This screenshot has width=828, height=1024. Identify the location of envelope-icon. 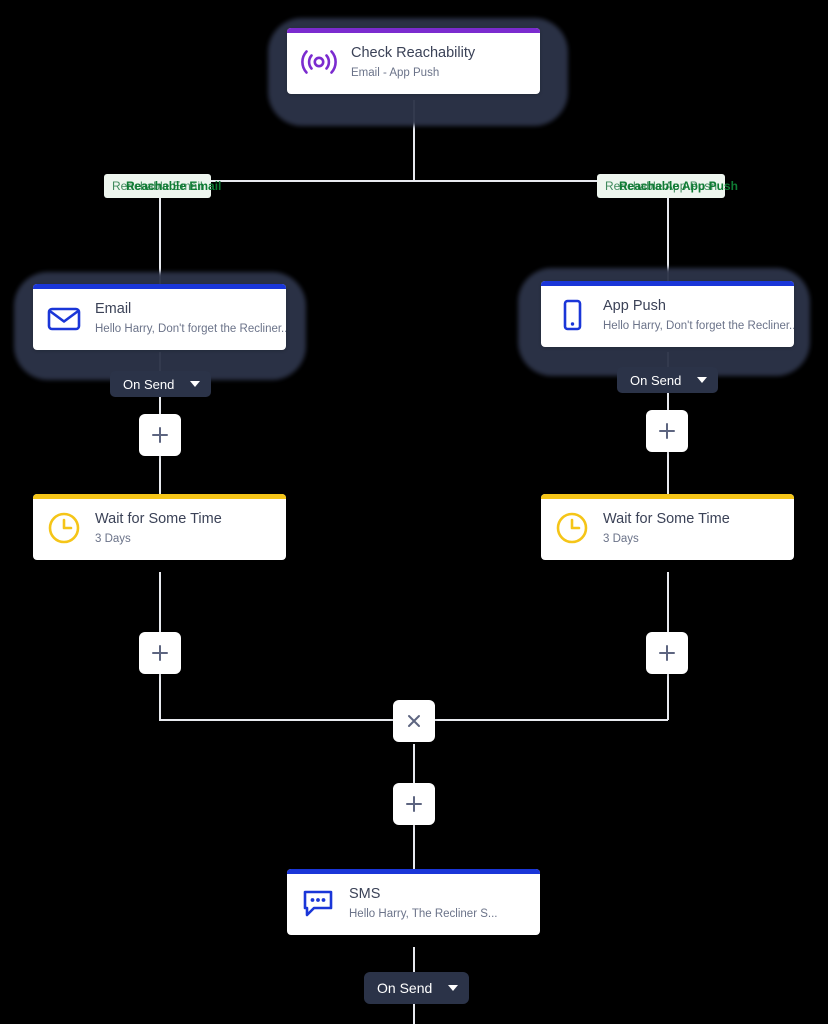
(64, 318).